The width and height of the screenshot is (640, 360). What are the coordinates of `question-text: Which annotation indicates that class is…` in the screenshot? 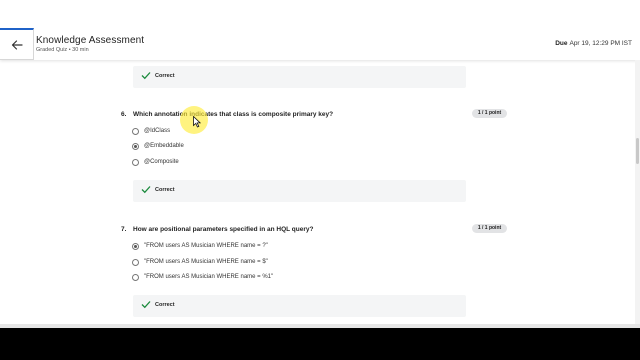 It's located at (233, 114).